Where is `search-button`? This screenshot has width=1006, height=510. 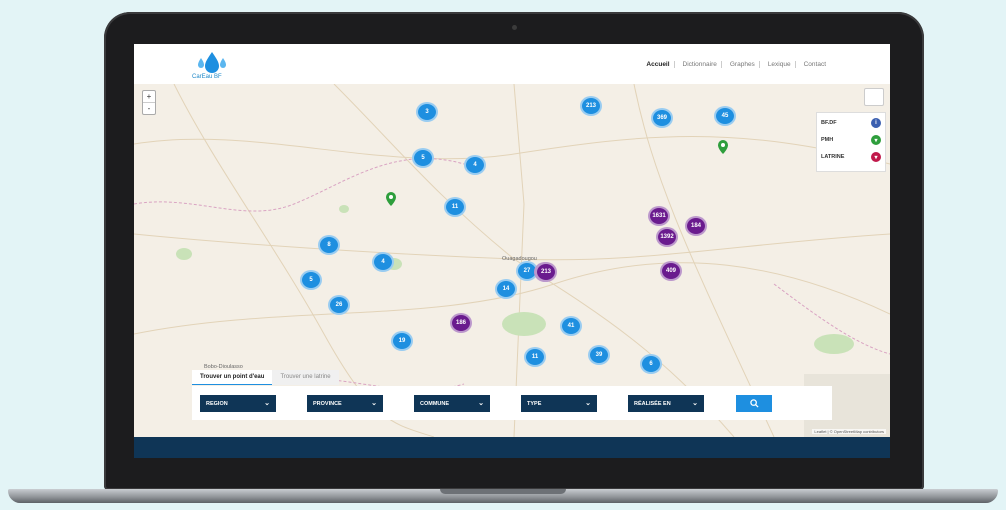
search-button is located at coordinates (754, 403).